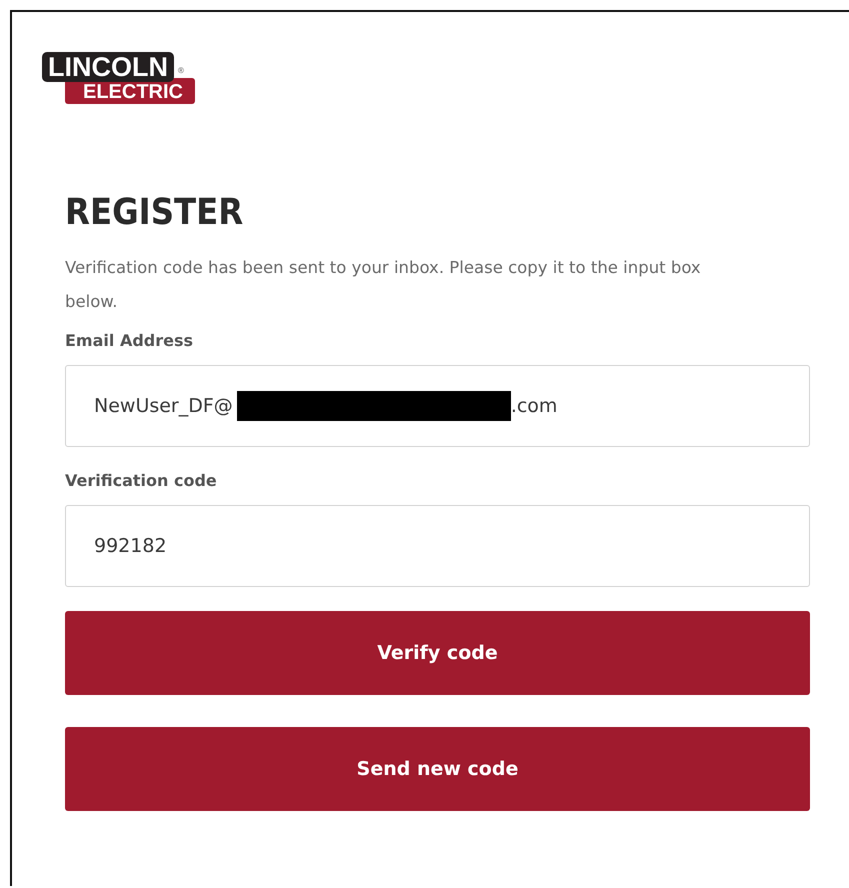 This screenshot has width=849, height=888. Describe the element at coordinates (141, 480) in the screenshot. I see `field-label: Verification code` at that location.